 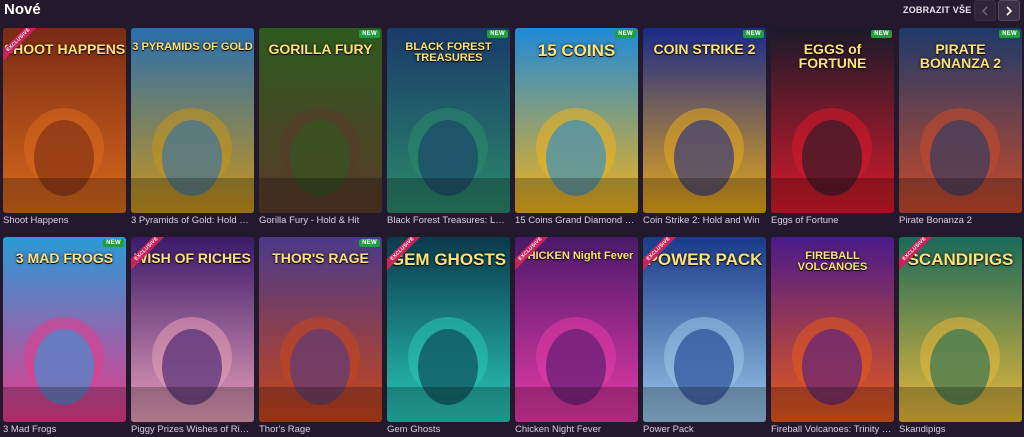 I want to click on chevron-right-icon, so click(x=1009, y=10).